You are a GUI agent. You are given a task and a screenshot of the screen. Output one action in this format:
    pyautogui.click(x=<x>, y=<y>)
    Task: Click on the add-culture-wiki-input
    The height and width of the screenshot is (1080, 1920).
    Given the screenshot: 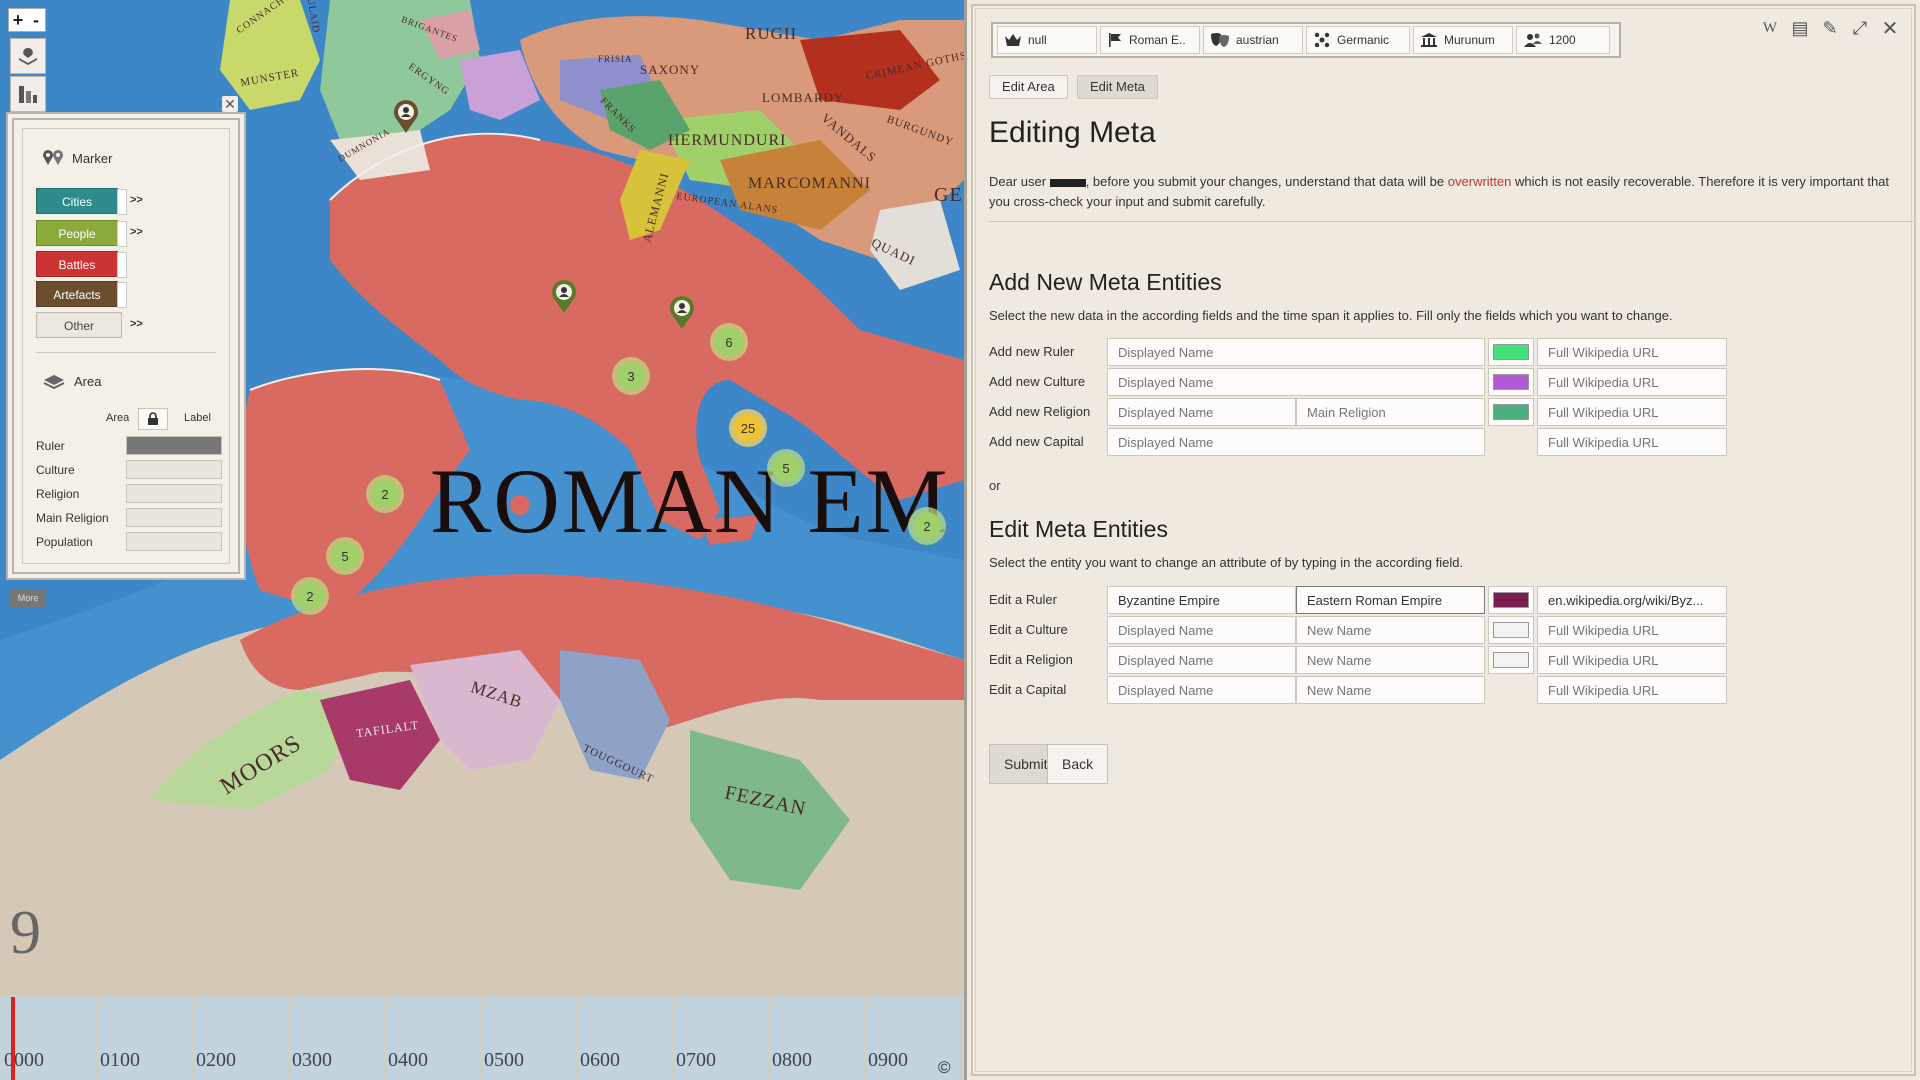 What is the action you would take?
    pyautogui.click(x=1632, y=382)
    